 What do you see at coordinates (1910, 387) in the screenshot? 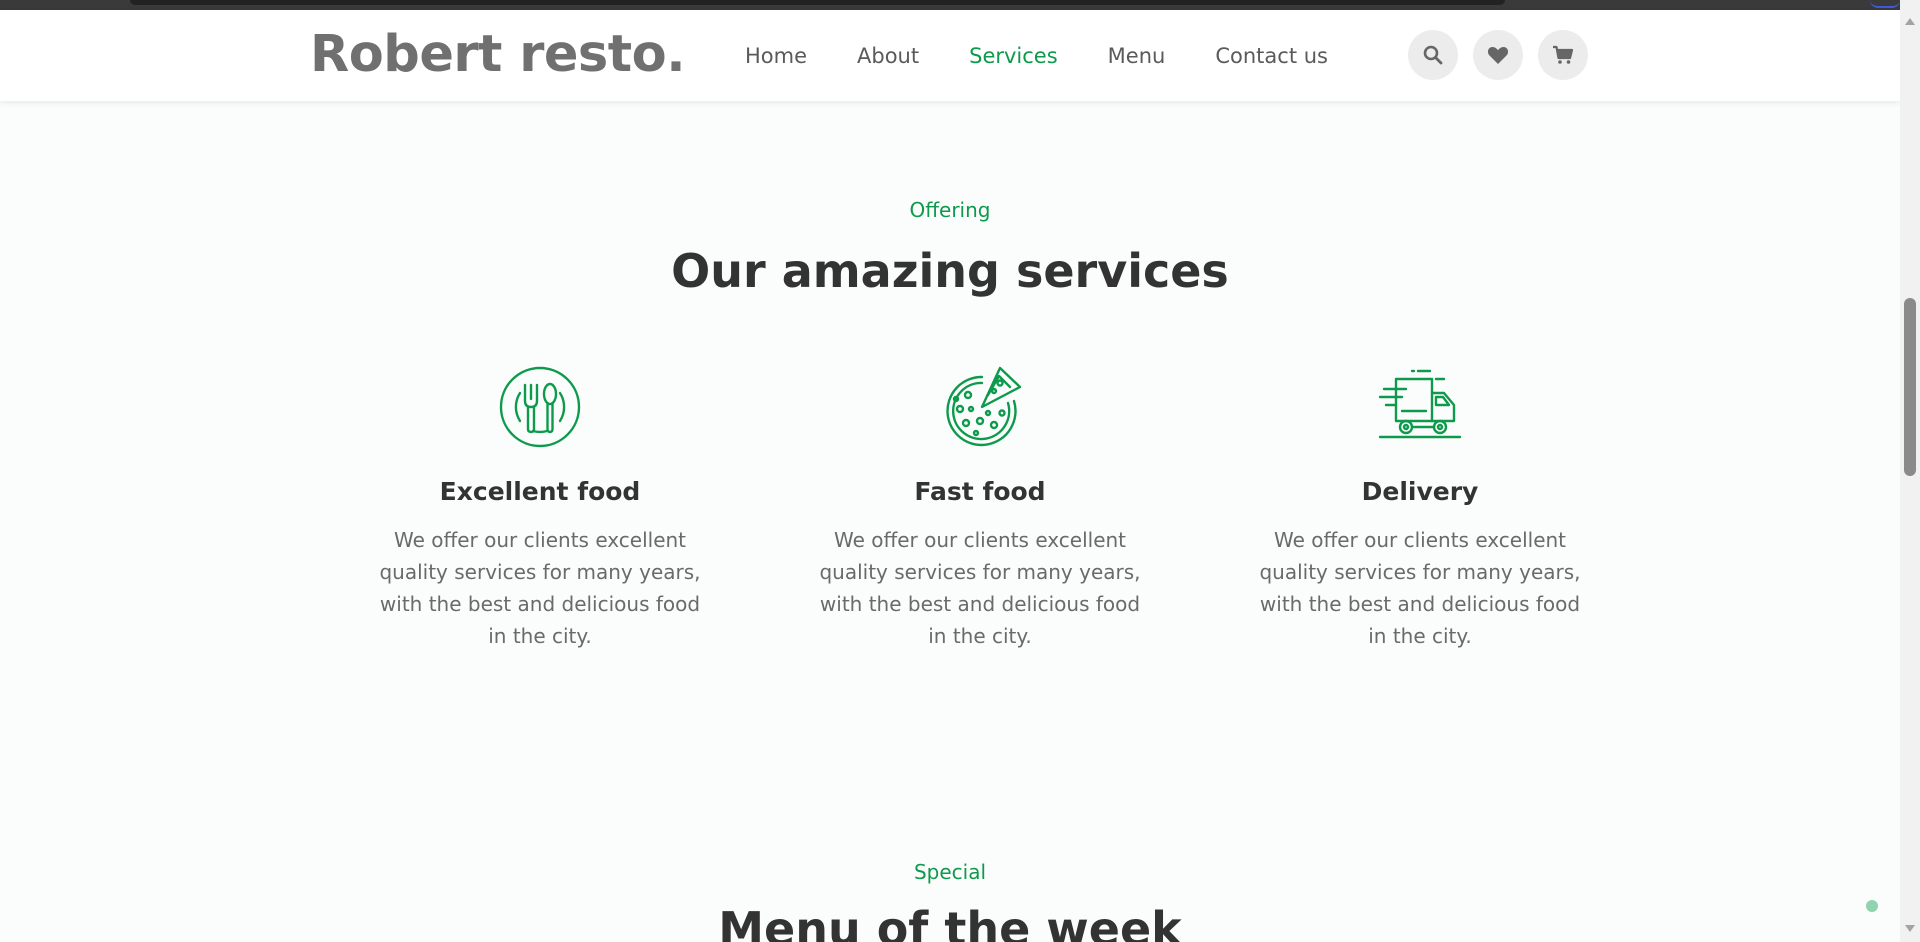
I see `scrollbar-thumb` at bounding box center [1910, 387].